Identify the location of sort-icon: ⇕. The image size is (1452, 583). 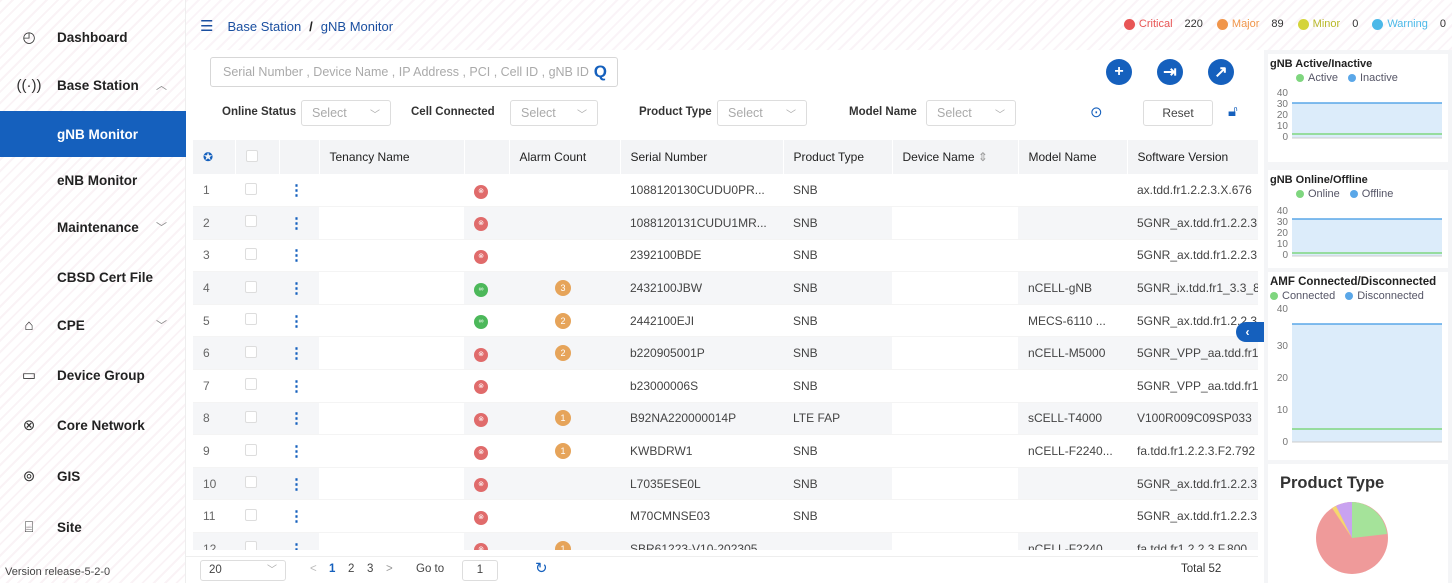
(983, 157).